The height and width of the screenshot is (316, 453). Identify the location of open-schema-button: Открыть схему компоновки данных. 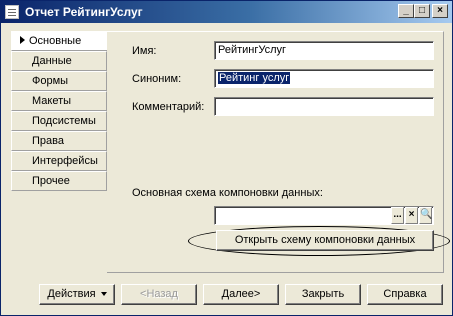
(325, 240).